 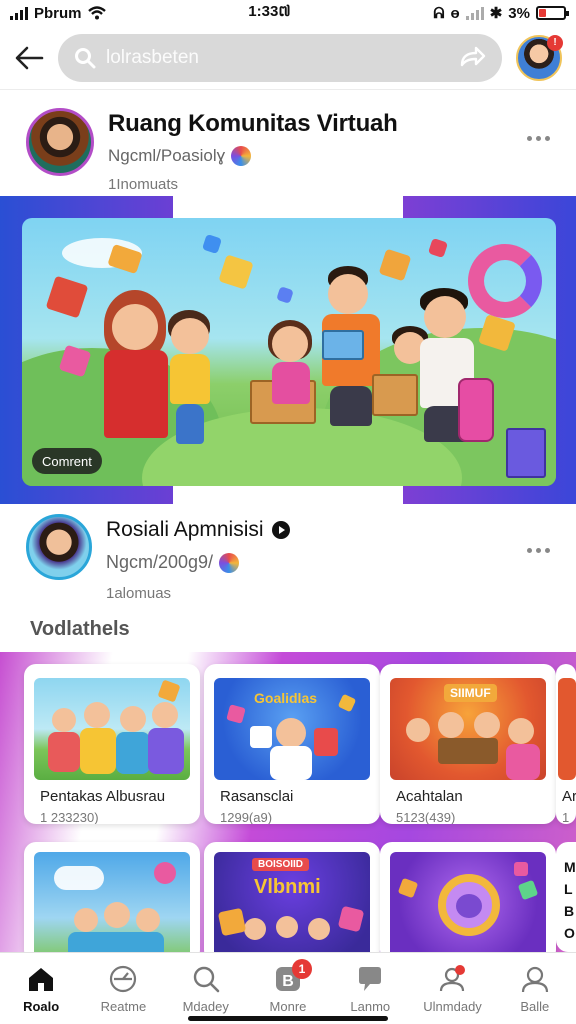 What do you see at coordinates (257, 796) in the screenshot?
I see `card-title: Rasansclai` at bounding box center [257, 796].